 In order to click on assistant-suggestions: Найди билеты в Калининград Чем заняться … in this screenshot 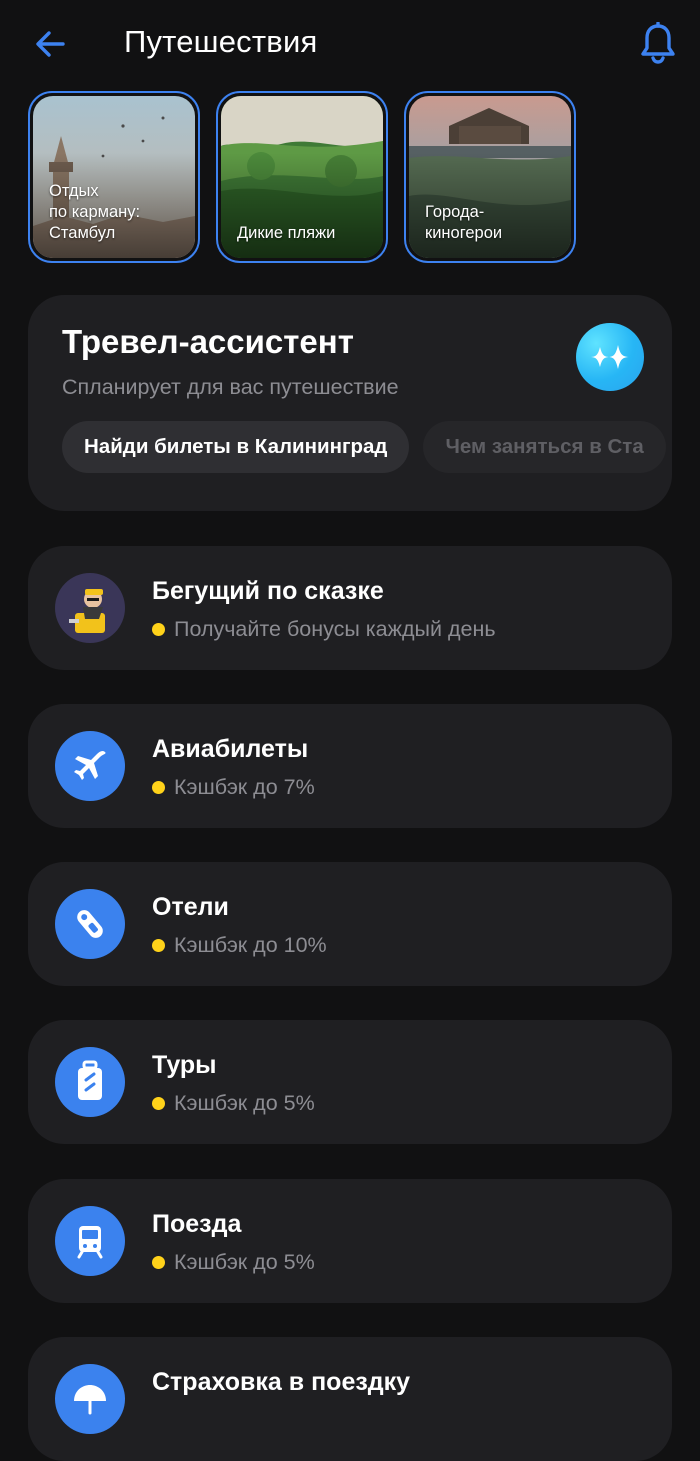, I will do `click(367, 447)`.